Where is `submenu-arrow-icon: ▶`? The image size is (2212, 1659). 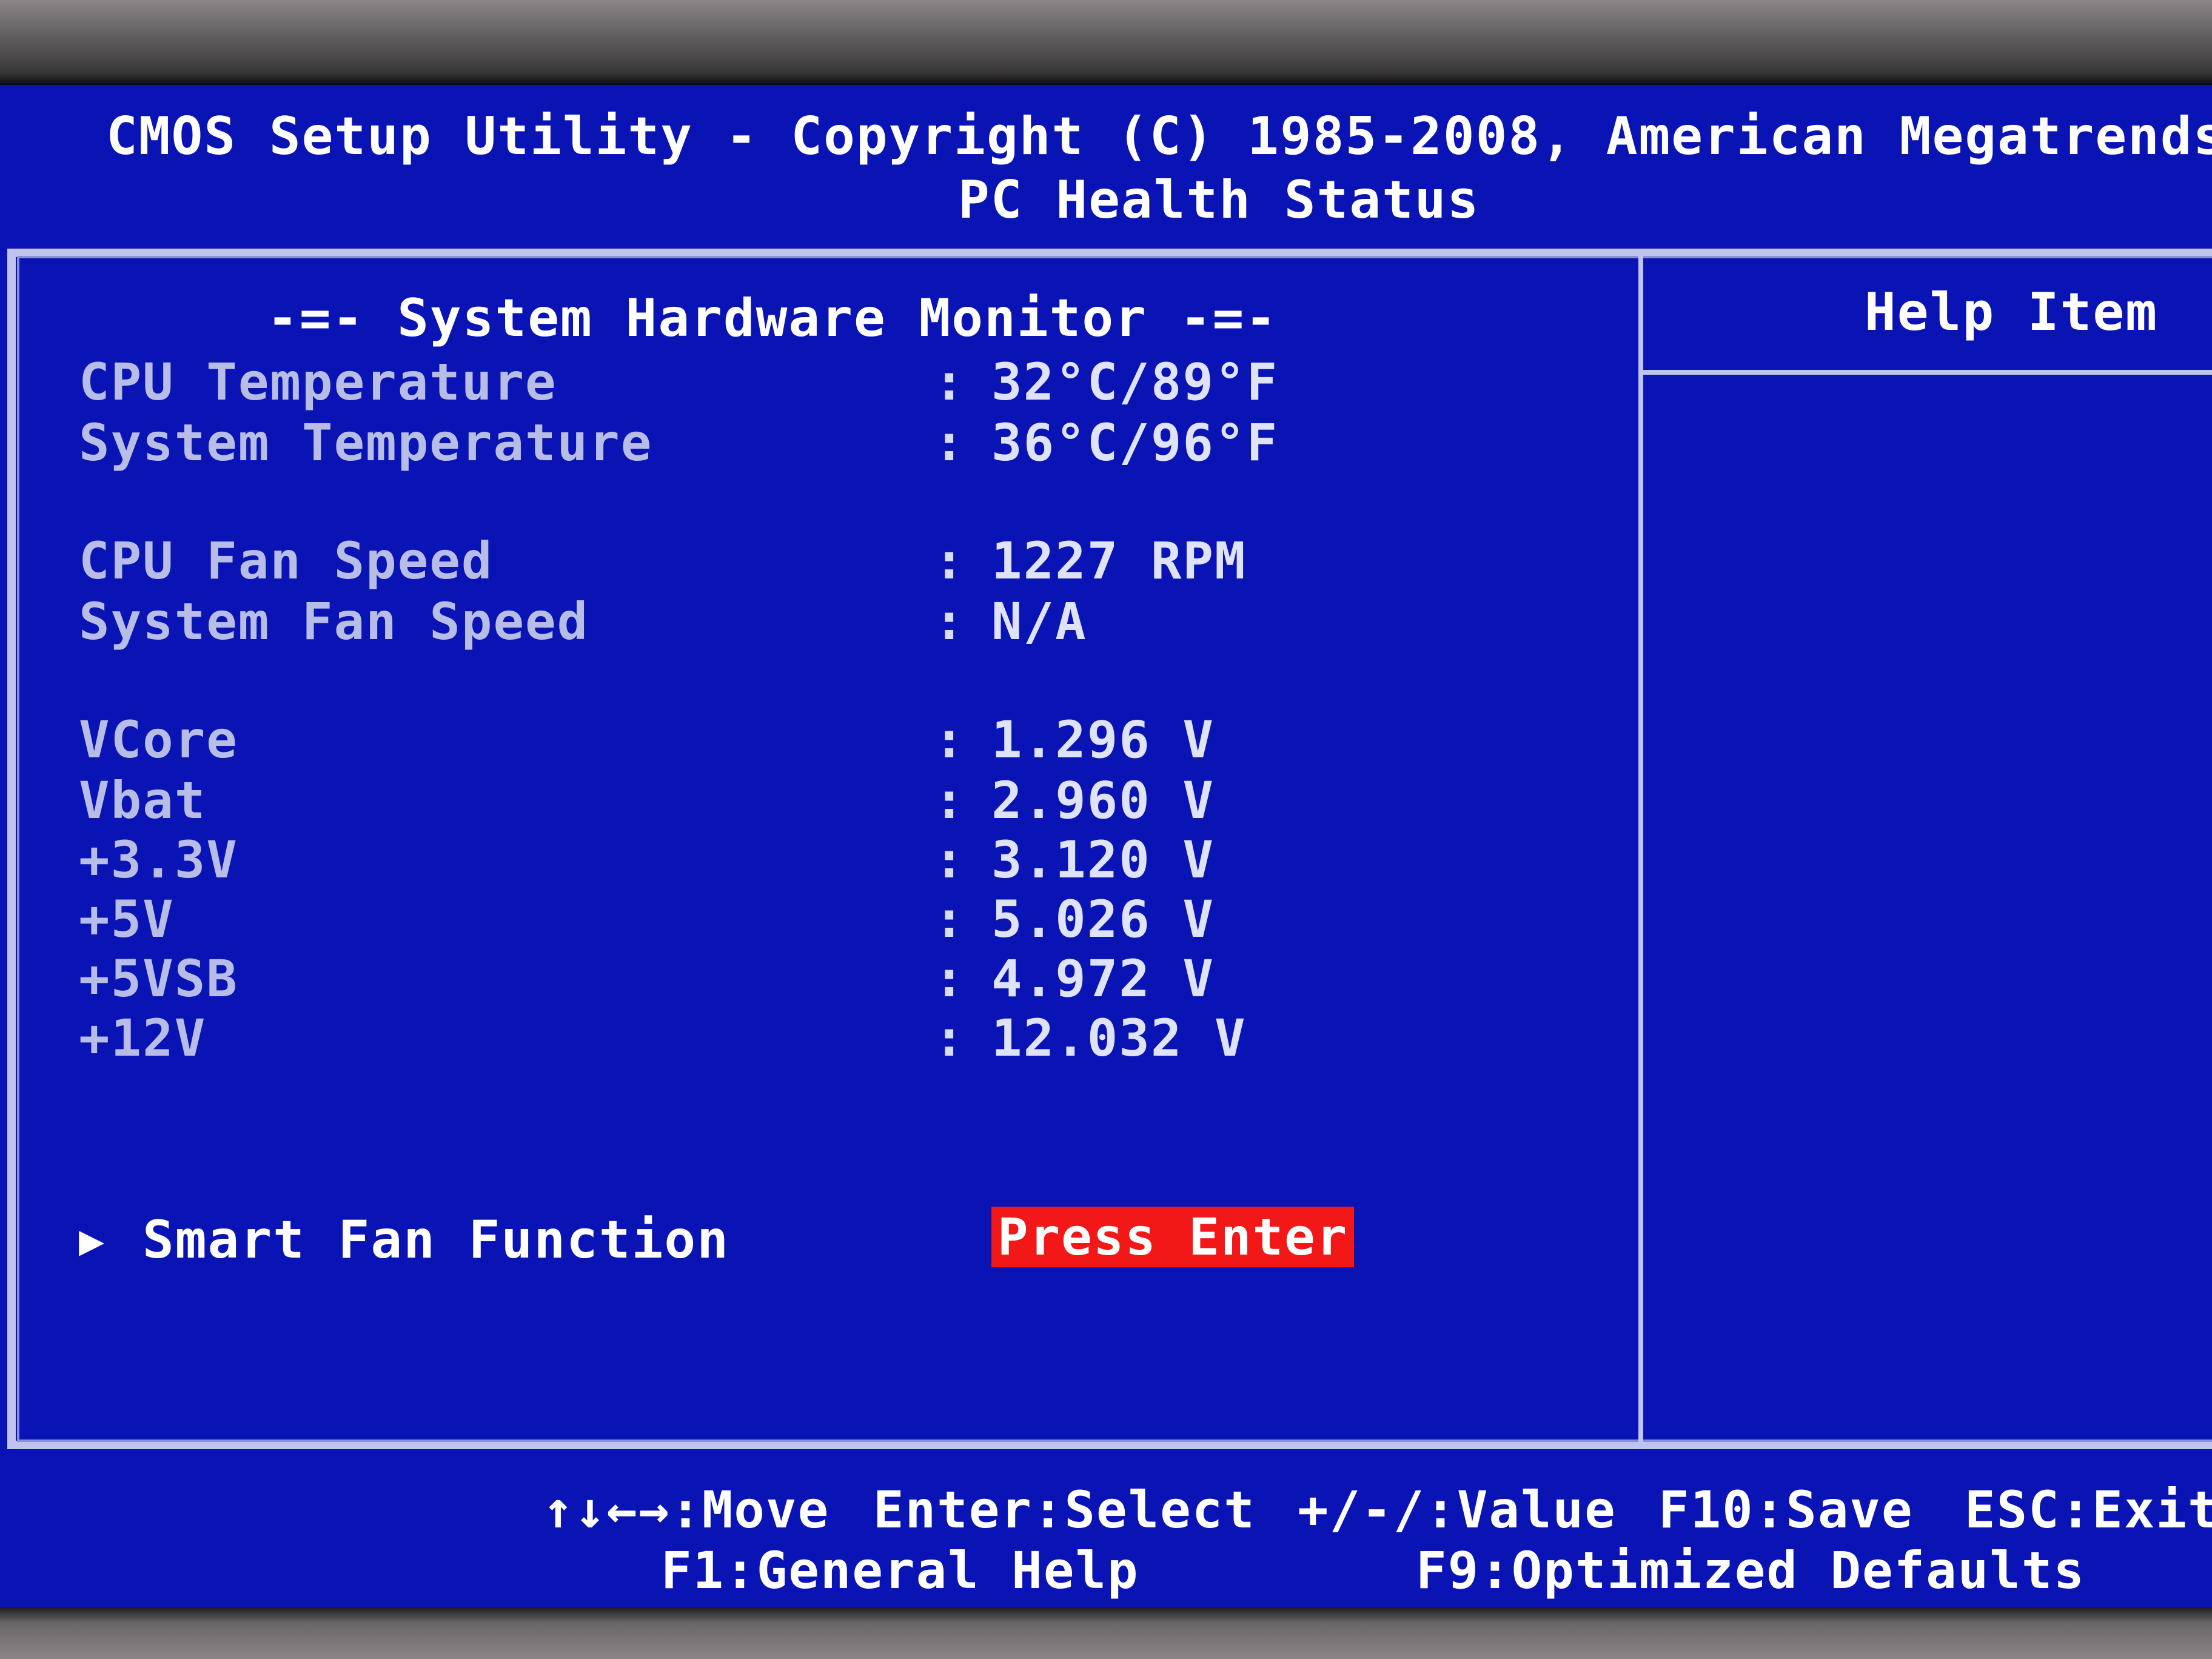 submenu-arrow-icon: ▶ is located at coordinates (92, 1240).